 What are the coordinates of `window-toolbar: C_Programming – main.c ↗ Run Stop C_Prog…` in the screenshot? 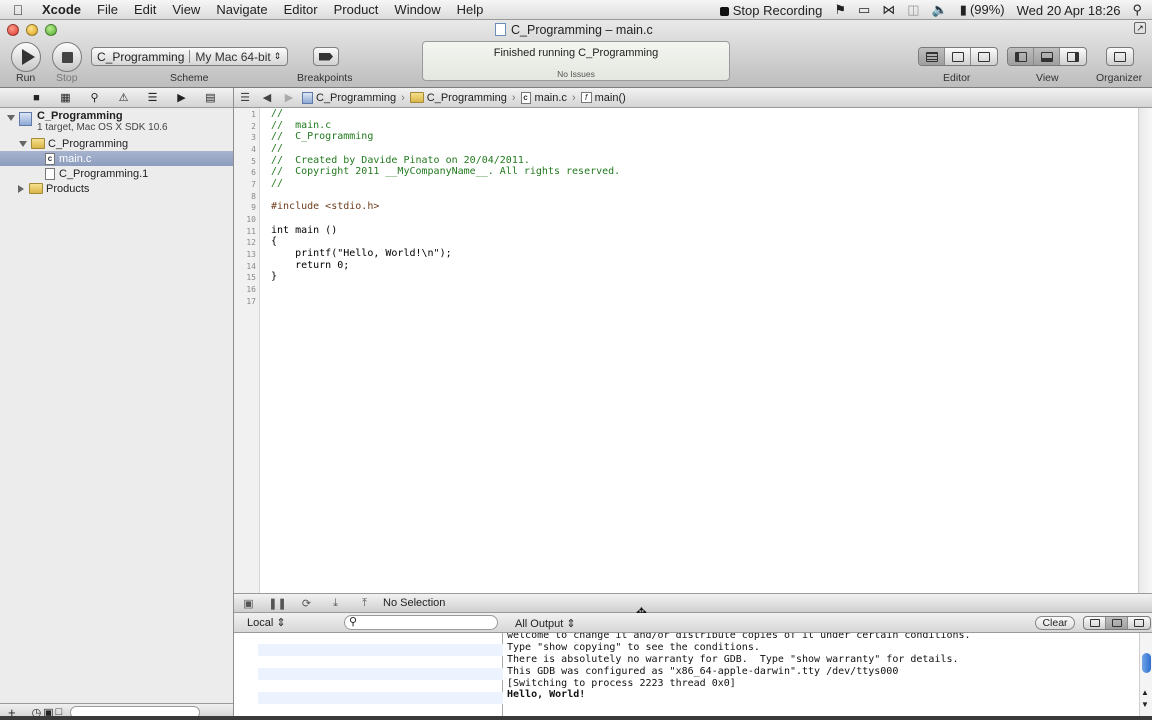 It's located at (576, 54).